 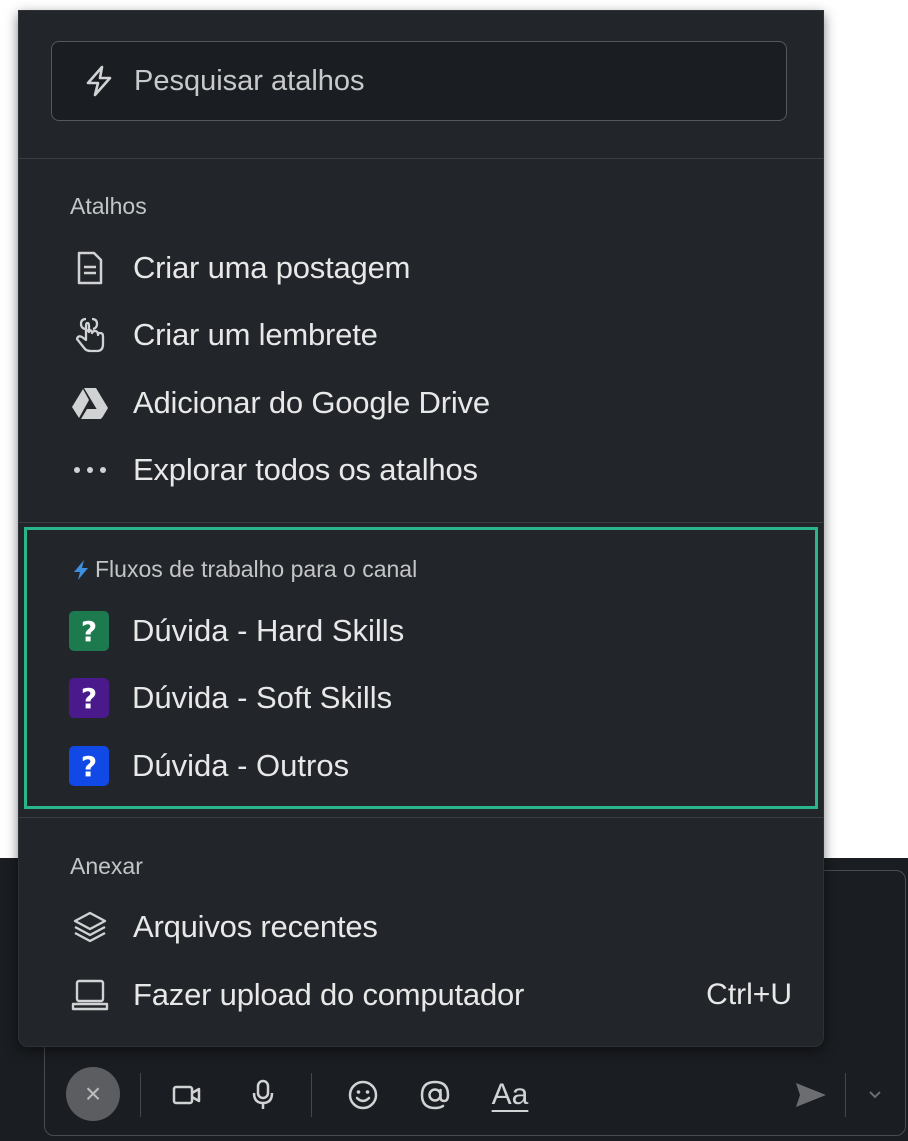 What do you see at coordinates (749, 994) in the screenshot?
I see `keyboard-shortcut: Ctrl+U` at bounding box center [749, 994].